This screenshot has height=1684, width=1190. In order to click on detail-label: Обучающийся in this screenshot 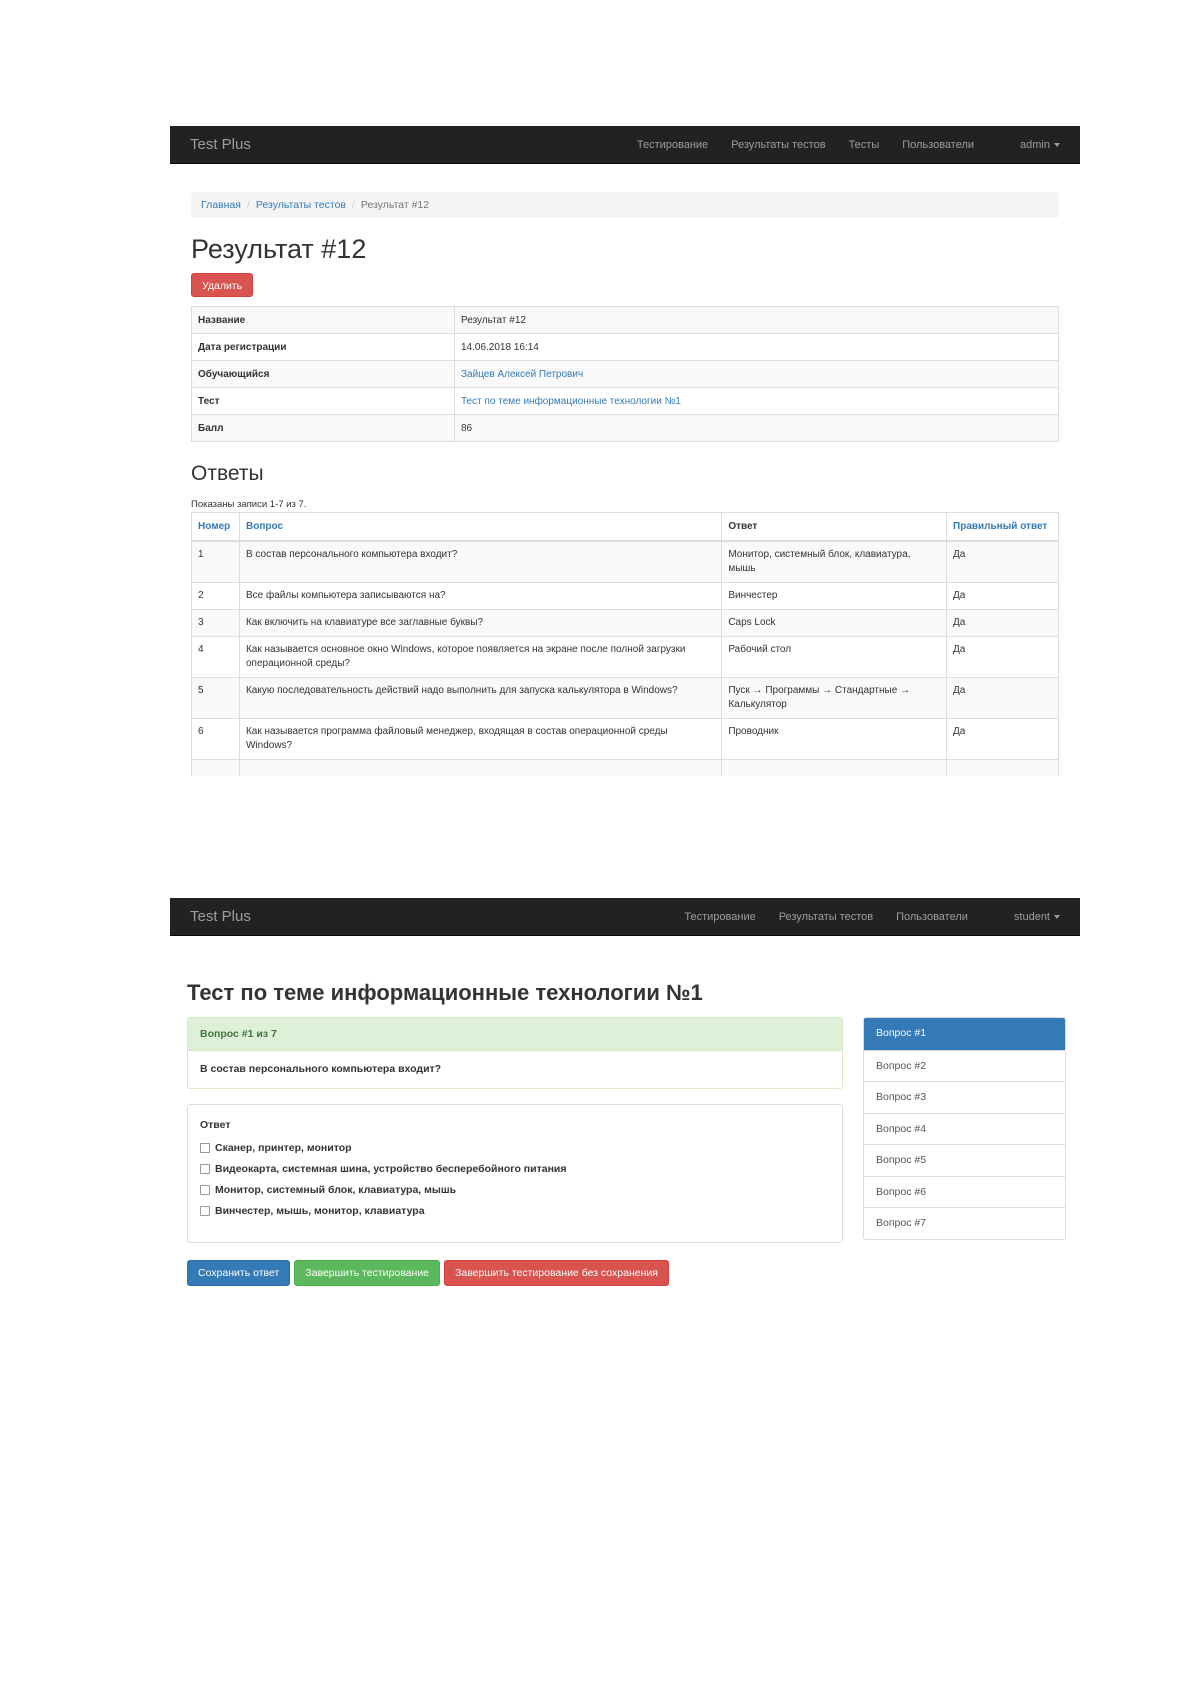, I will do `click(323, 374)`.